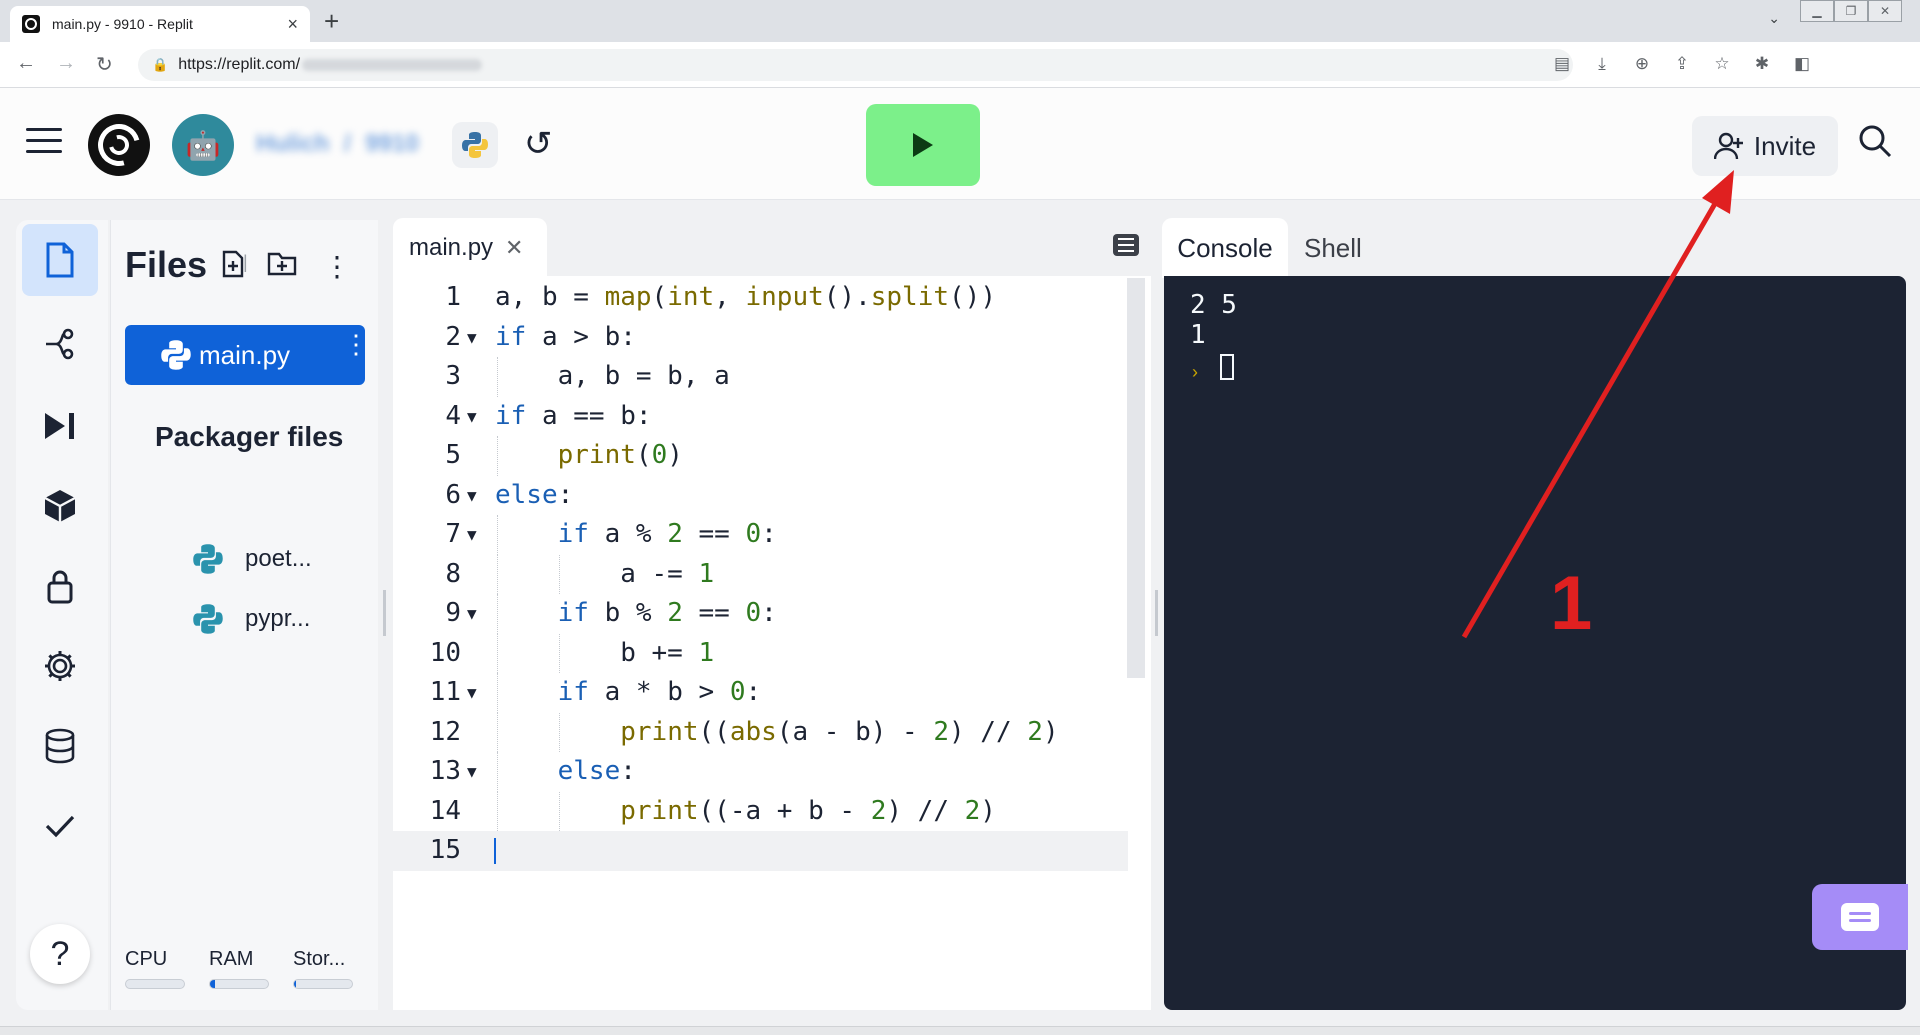  Describe the element at coordinates (156, 968) in the screenshot. I see `resource-cpu: CPU` at that location.